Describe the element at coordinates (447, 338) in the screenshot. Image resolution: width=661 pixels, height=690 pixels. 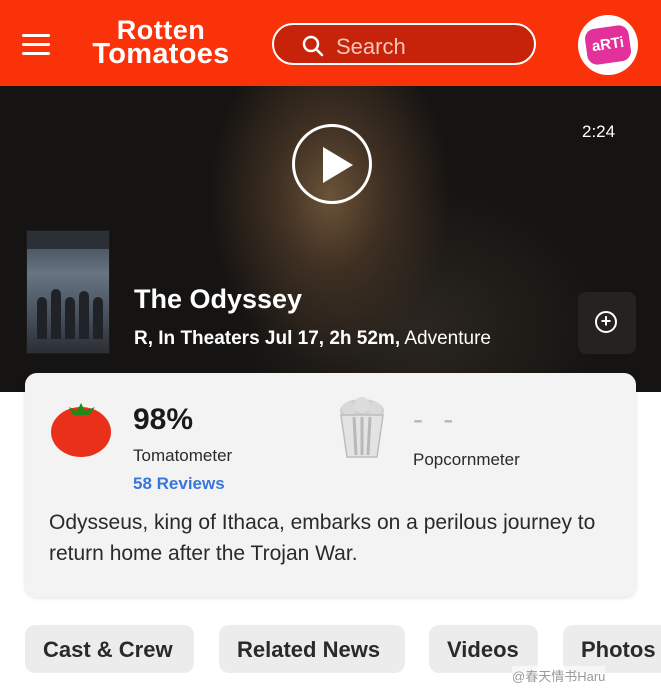
I see `genre-label: Adventure` at that location.